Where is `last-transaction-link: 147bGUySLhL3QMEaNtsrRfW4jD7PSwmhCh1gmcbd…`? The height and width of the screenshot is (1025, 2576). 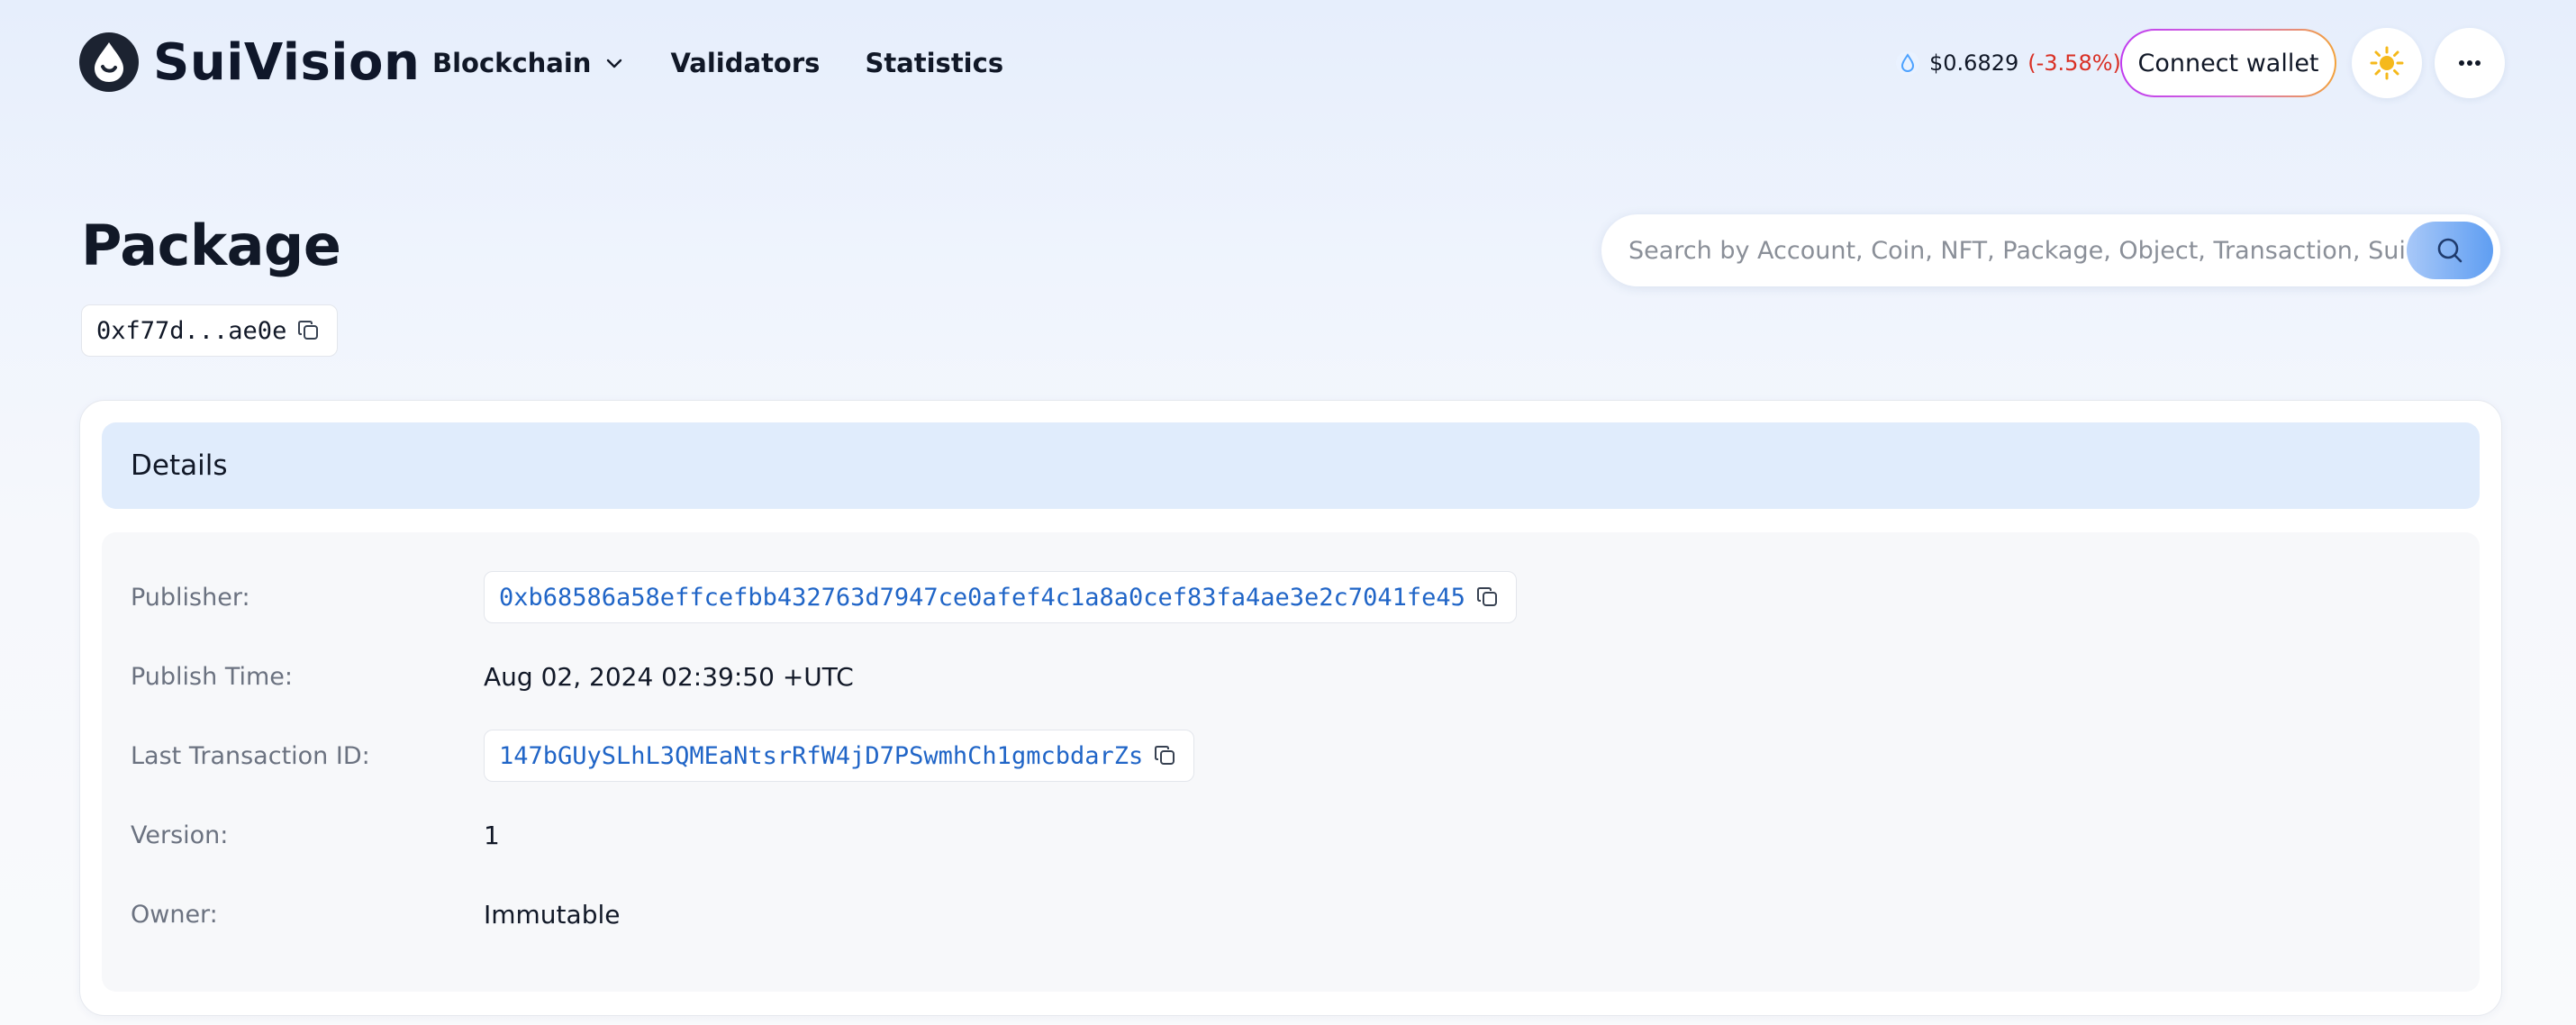
last-transaction-link: 147bGUySLhL3QMEaNtsrRfW4jD7PSwmhCh1gmcbd… is located at coordinates (821, 756).